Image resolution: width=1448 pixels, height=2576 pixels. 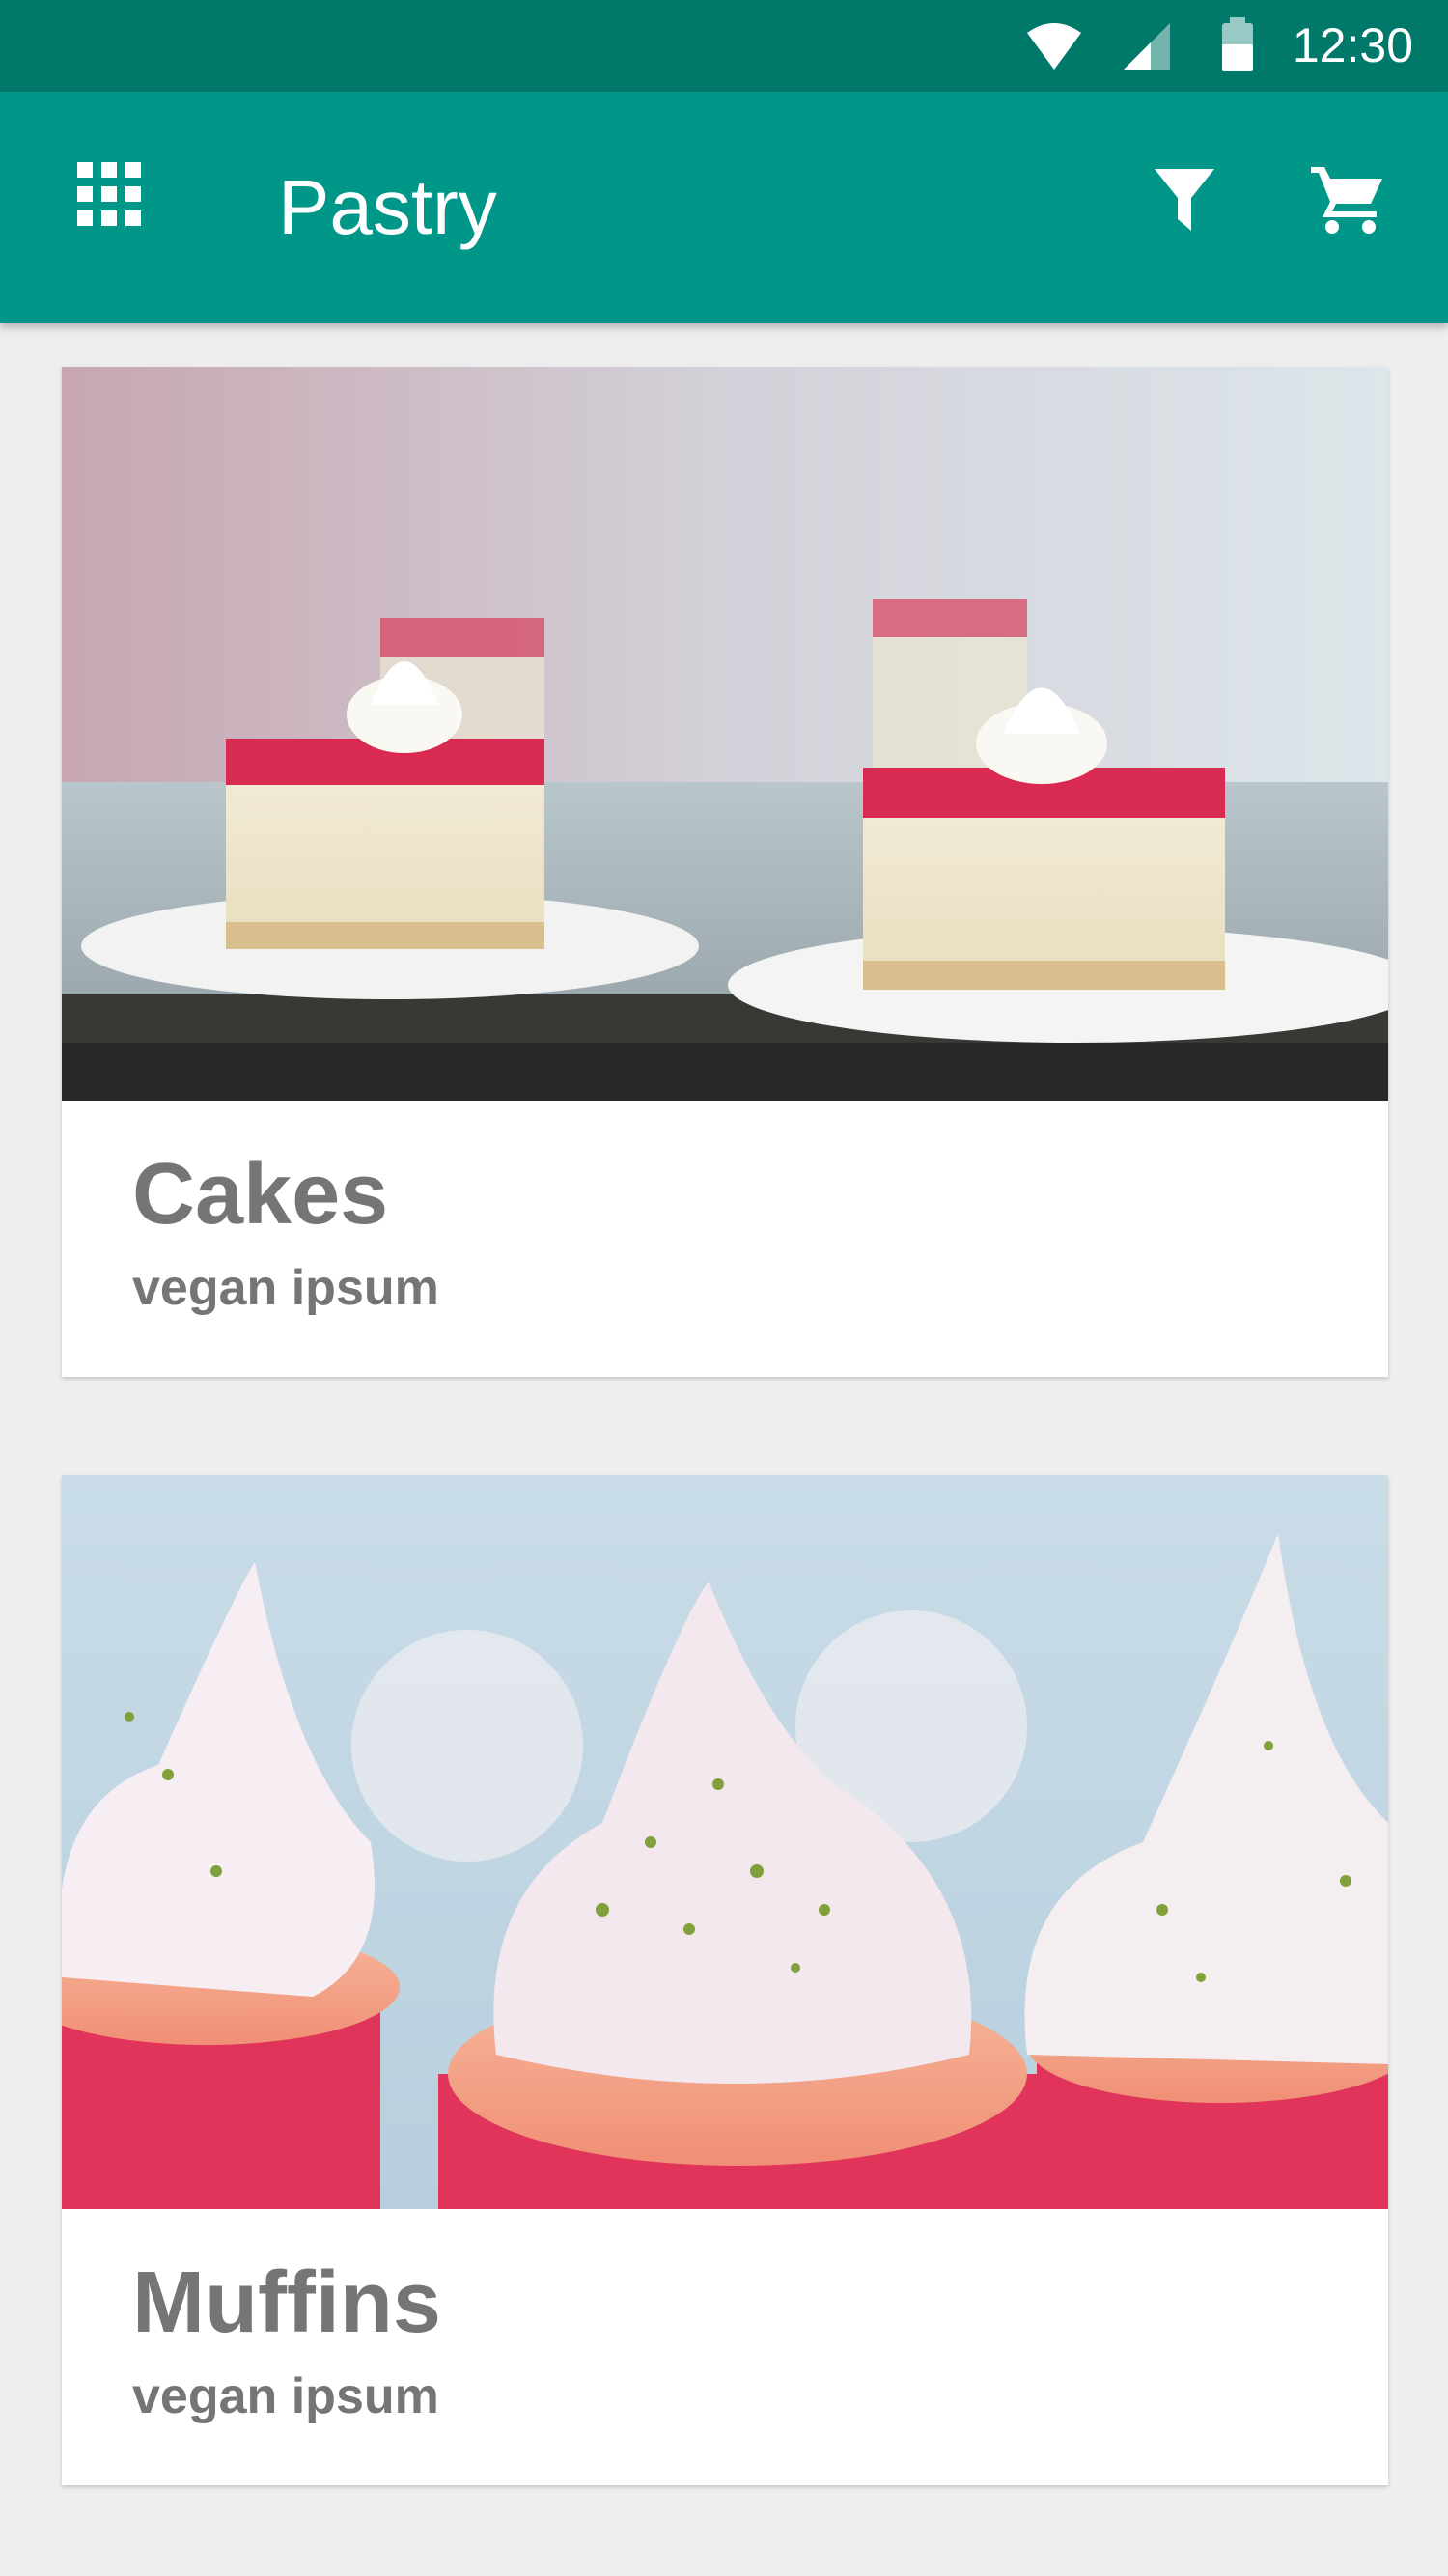 I want to click on shopping-cart-icon, so click(x=1347, y=200).